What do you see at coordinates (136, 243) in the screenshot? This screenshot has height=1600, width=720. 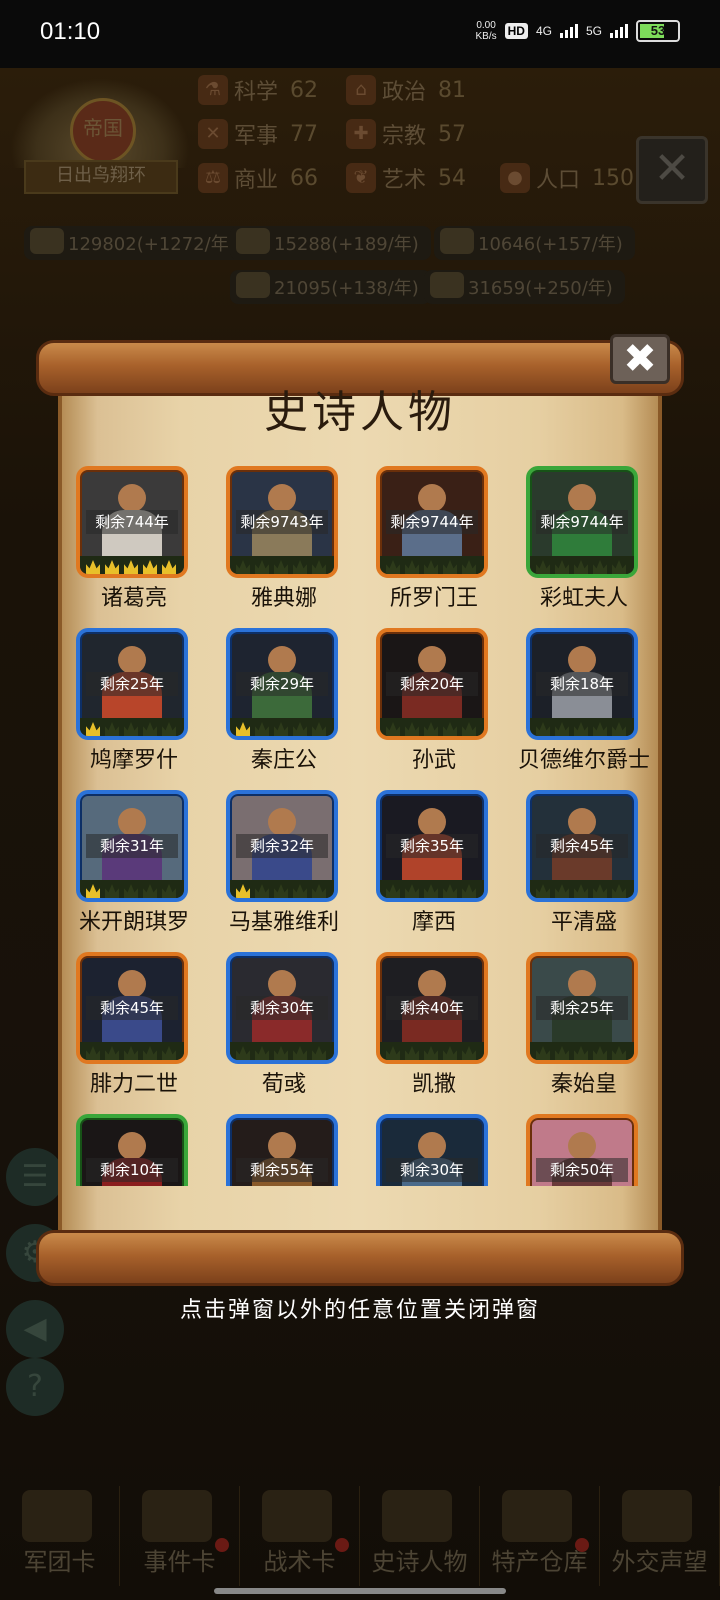 I see `resource-gold: 129802(+1272/年)` at bounding box center [136, 243].